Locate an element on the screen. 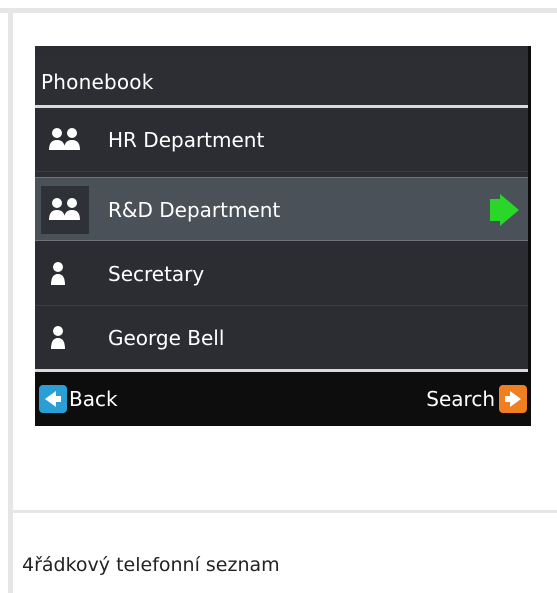 The width and height of the screenshot is (557, 593). search-softkey: Search is located at coordinates (476, 399).